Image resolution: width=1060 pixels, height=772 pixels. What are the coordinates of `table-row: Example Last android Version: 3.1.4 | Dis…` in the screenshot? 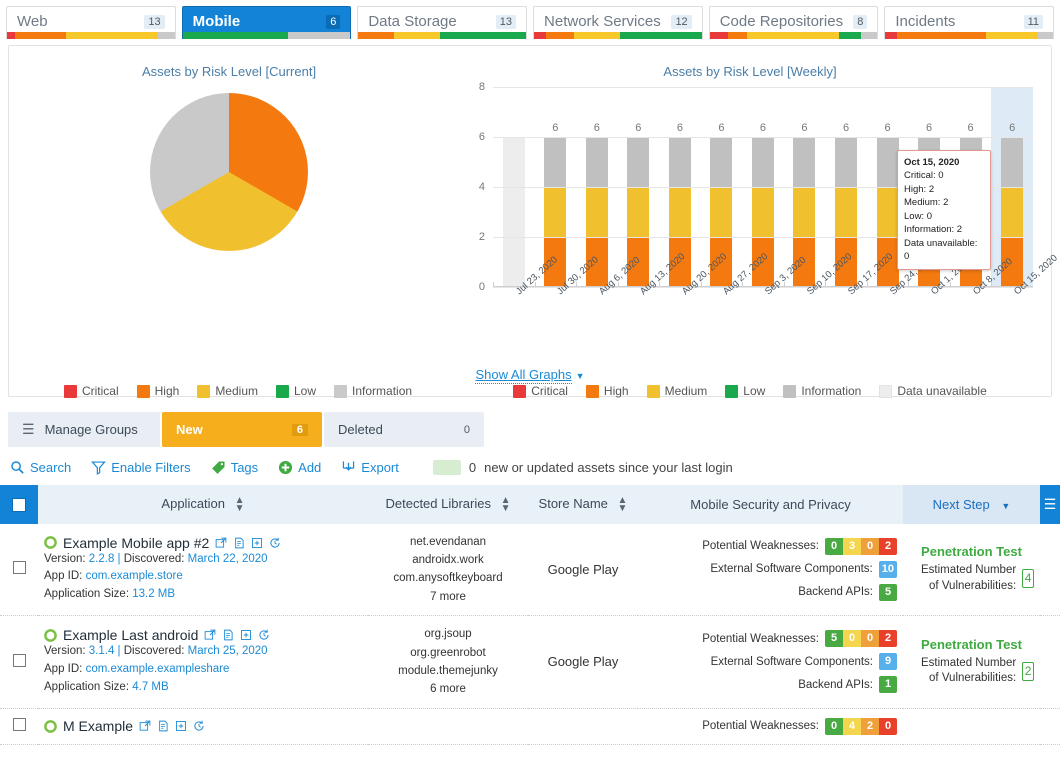 It's located at (530, 662).